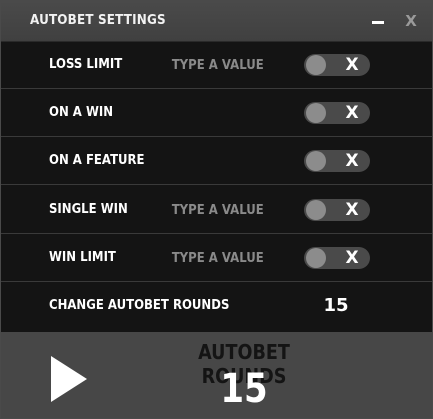  I want to click on minimize-icon, so click(378, 22).